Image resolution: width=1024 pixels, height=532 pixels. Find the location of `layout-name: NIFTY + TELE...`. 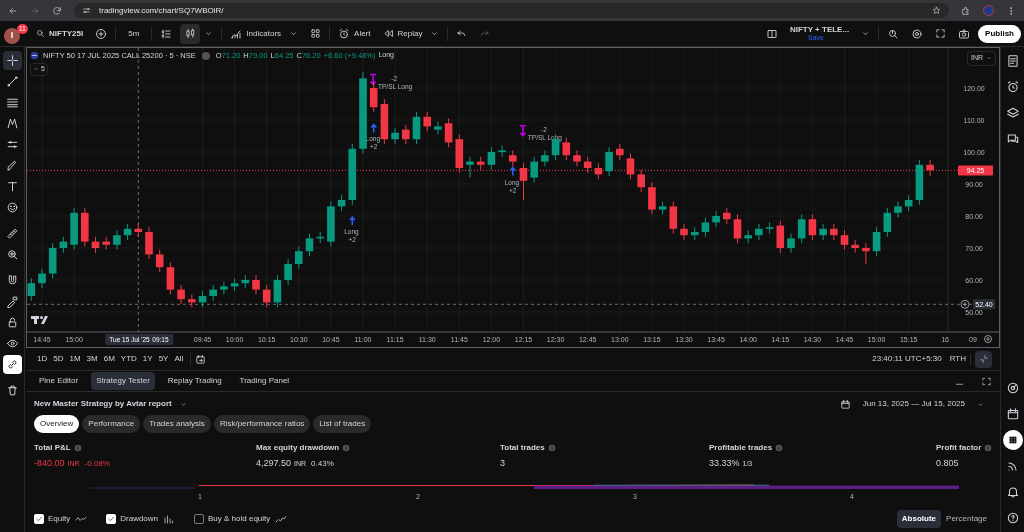

layout-name: NIFTY + TELE... is located at coordinates (819, 29).